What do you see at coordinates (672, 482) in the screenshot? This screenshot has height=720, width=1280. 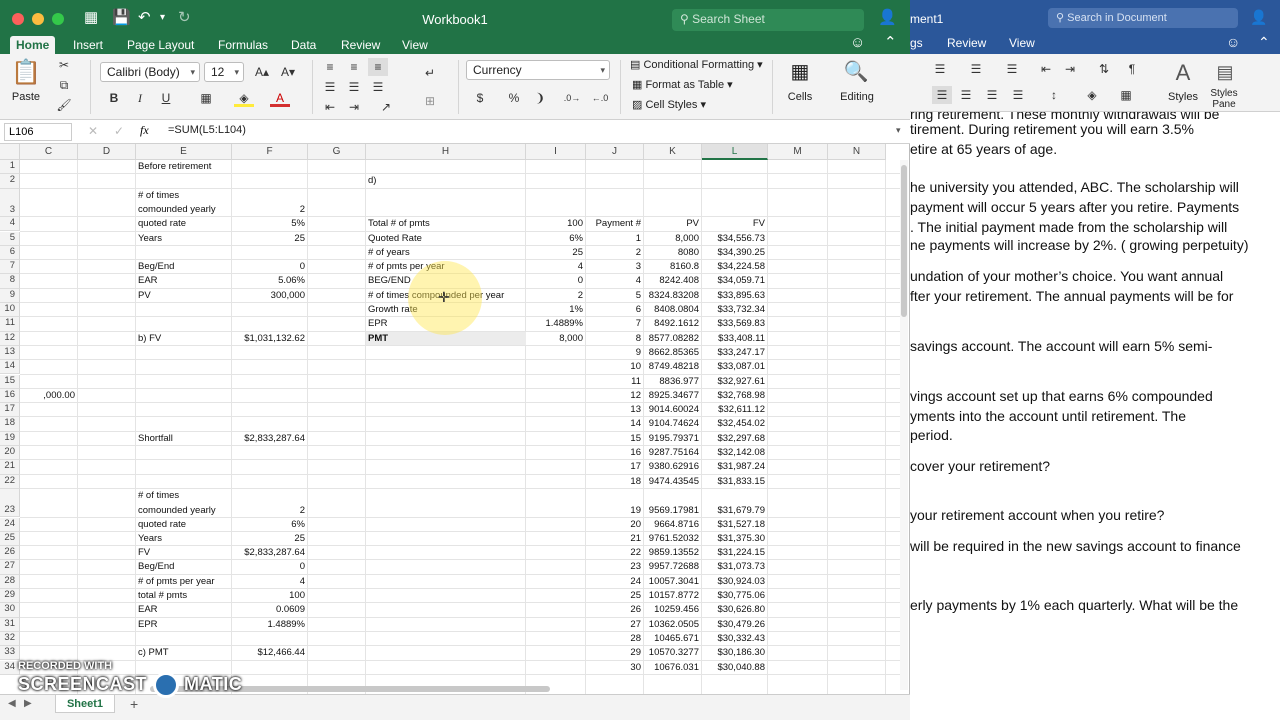 I see `cell-k22: 9474.43545` at bounding box center [672, 482].